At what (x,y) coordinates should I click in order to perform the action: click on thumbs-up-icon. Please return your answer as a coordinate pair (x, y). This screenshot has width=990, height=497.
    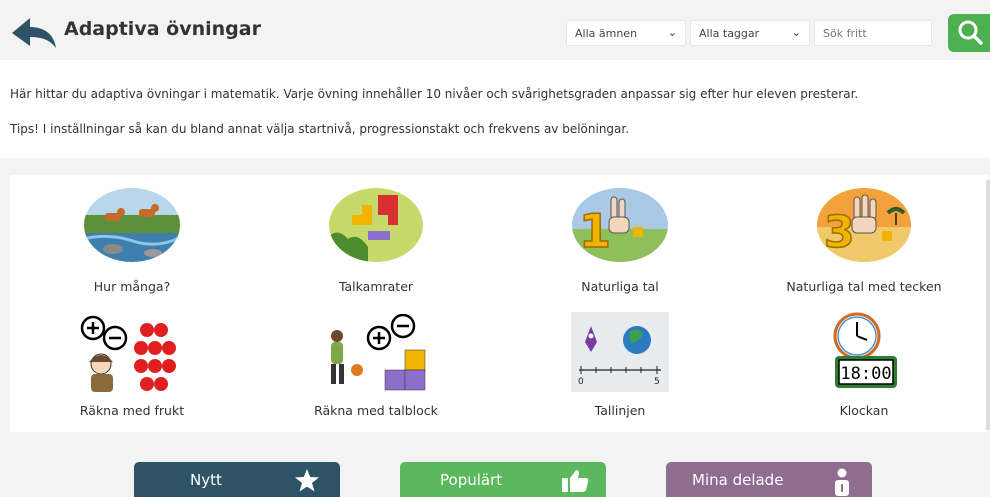
    Looking at the image, I should click on (575, 481).